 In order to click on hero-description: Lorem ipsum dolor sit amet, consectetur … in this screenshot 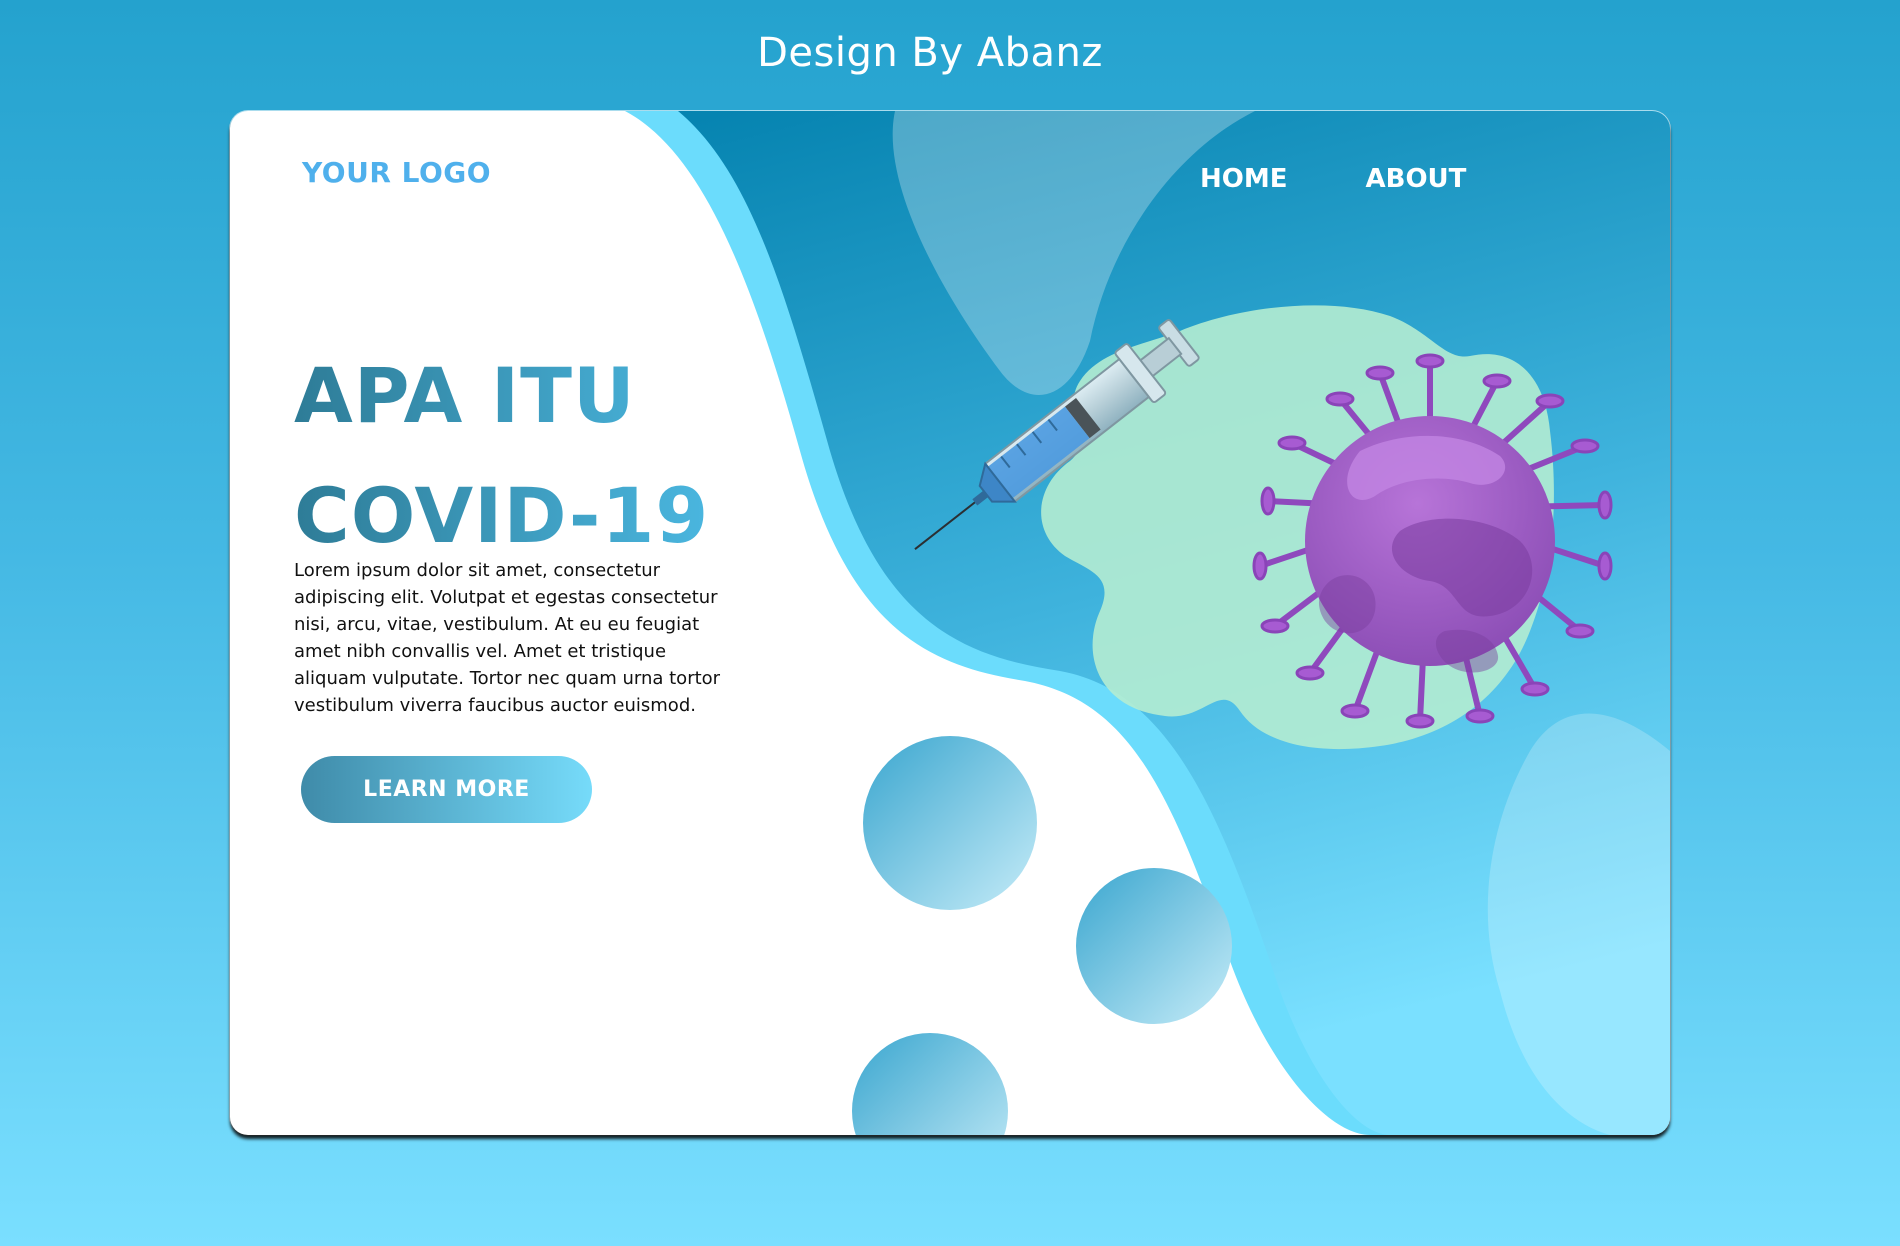, I will do `click(507, 638)`.